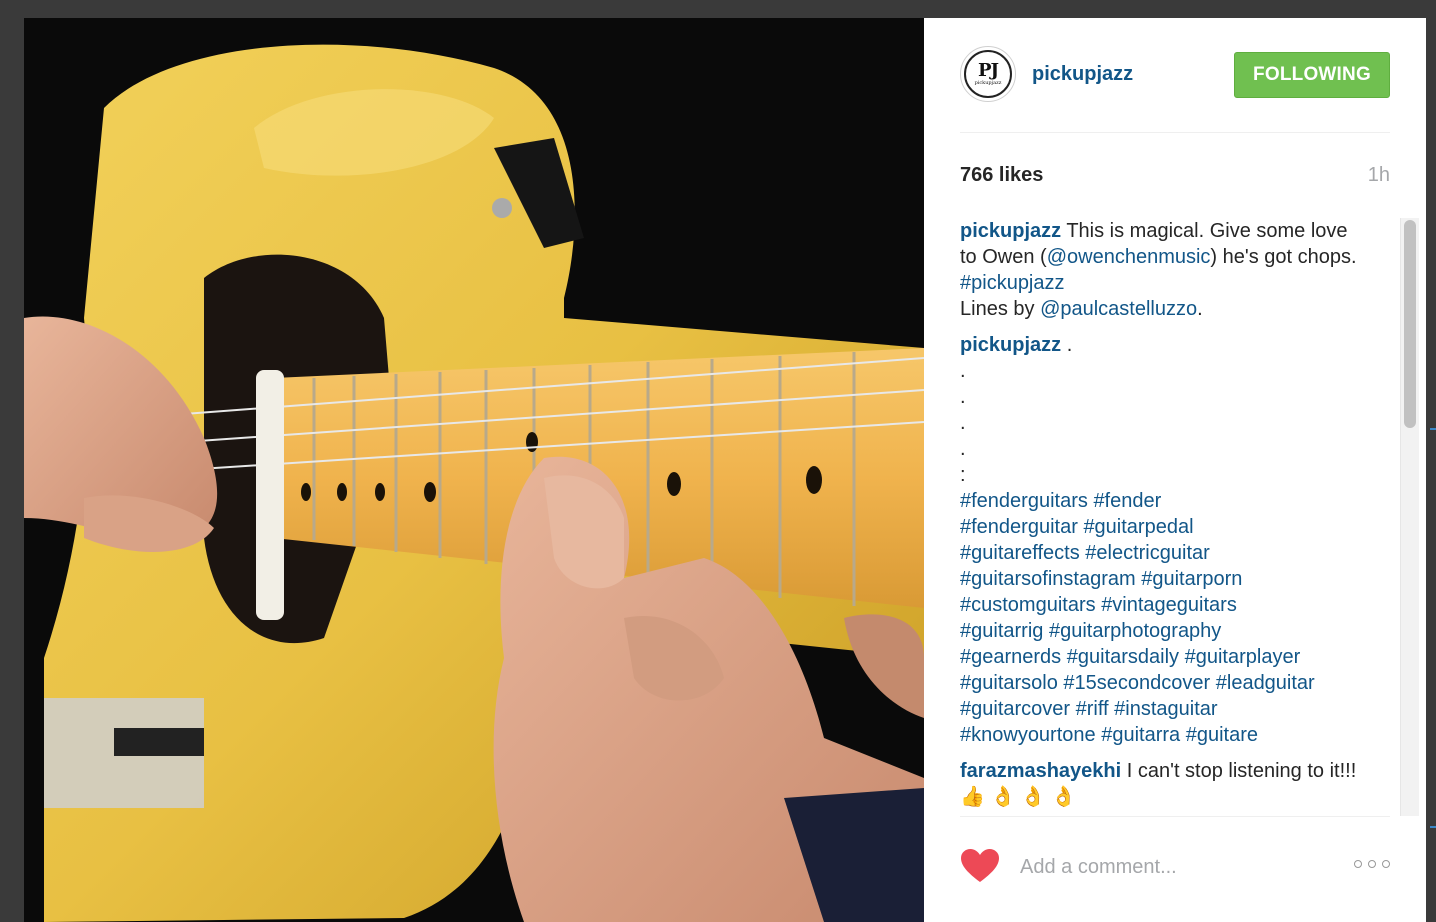 This screenshot has width=1436, height=922. I want to click on following-button: FOLLOWING, so click(1312, 75).